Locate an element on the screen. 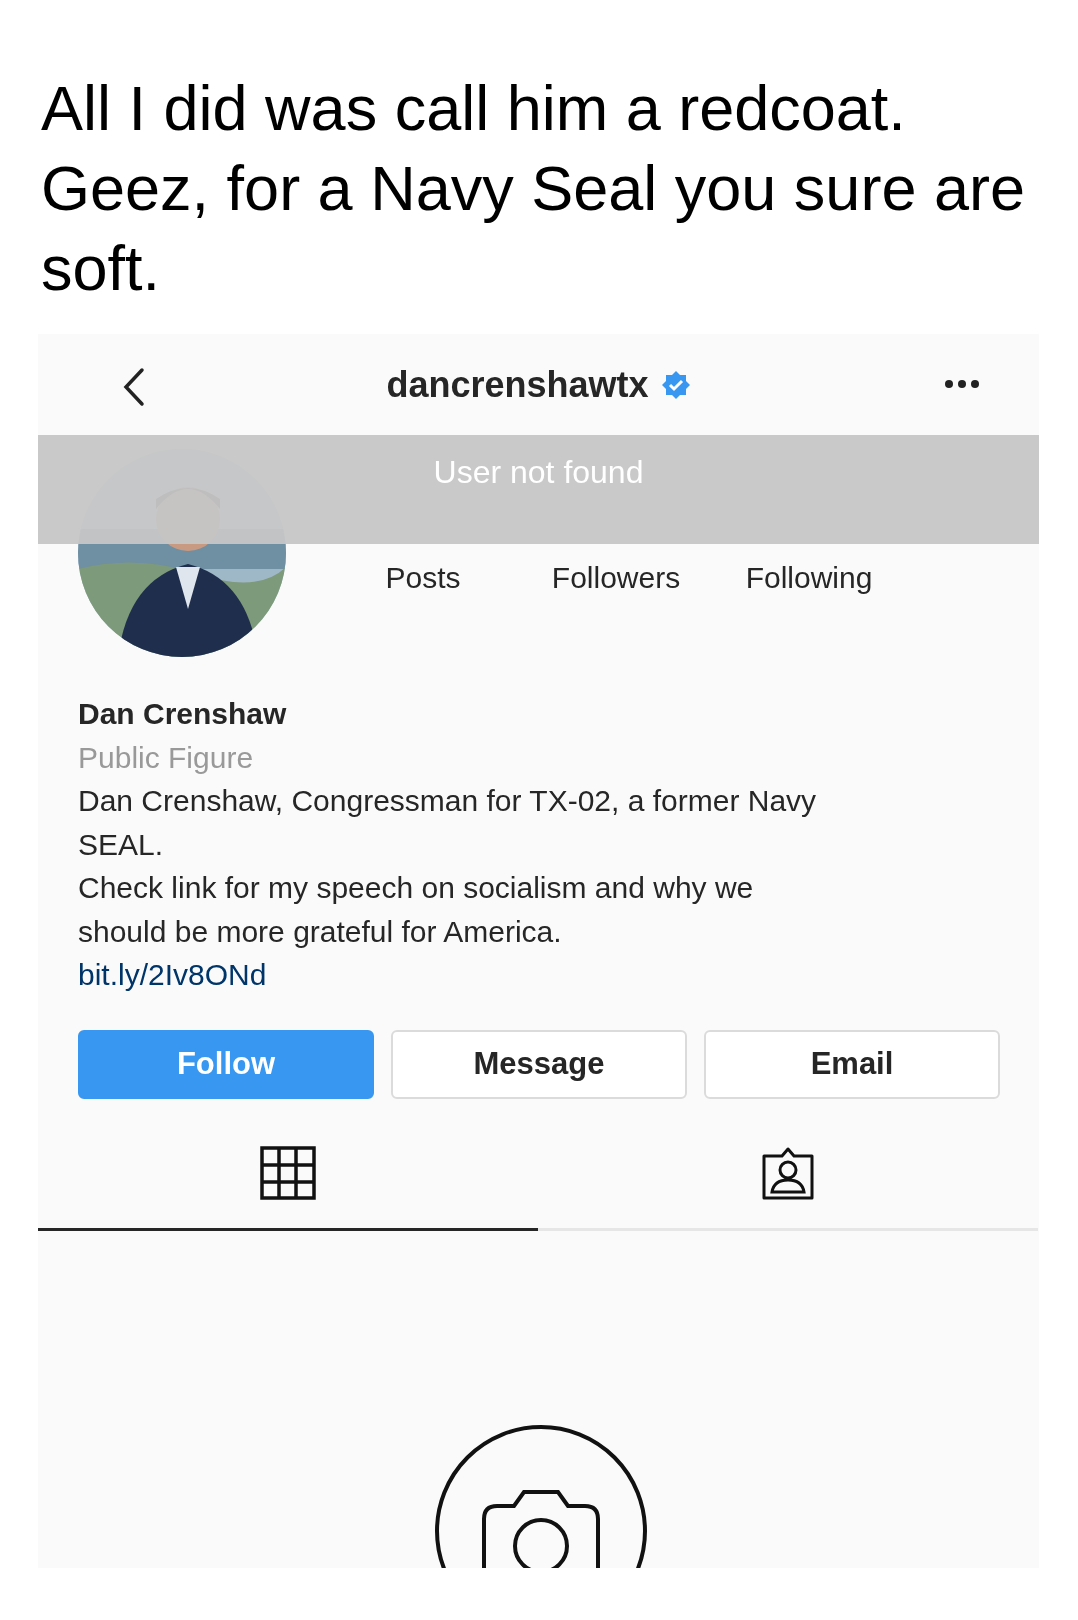  bio-link: bit.ly/2Iv8ONd is located at coordinates (172, 975).